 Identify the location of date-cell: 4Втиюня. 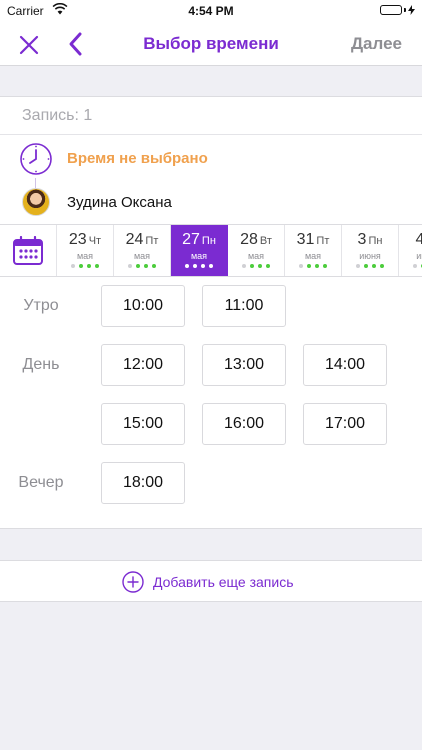
(410, 250).